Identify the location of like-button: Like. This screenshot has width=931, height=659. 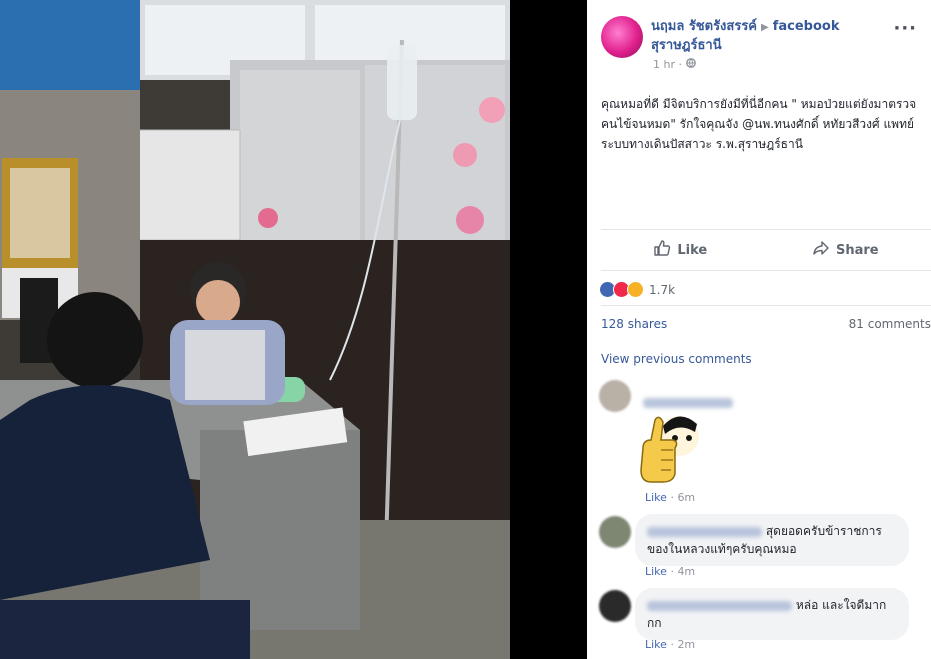
(680, 250).